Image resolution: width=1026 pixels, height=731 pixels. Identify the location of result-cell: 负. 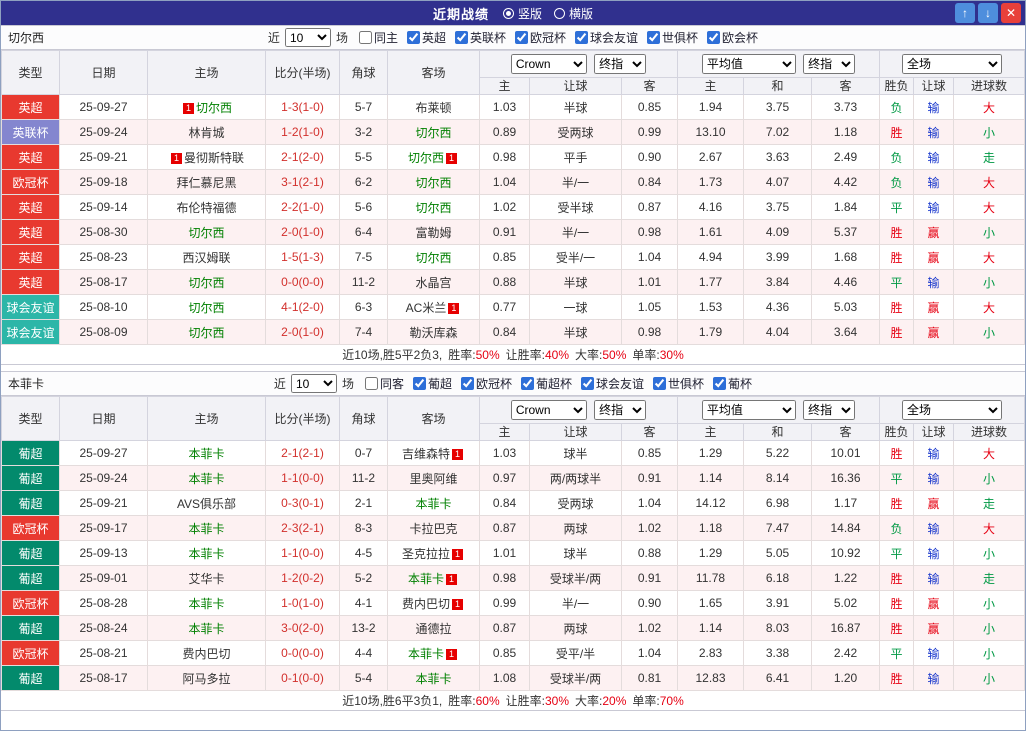
(896, 157).